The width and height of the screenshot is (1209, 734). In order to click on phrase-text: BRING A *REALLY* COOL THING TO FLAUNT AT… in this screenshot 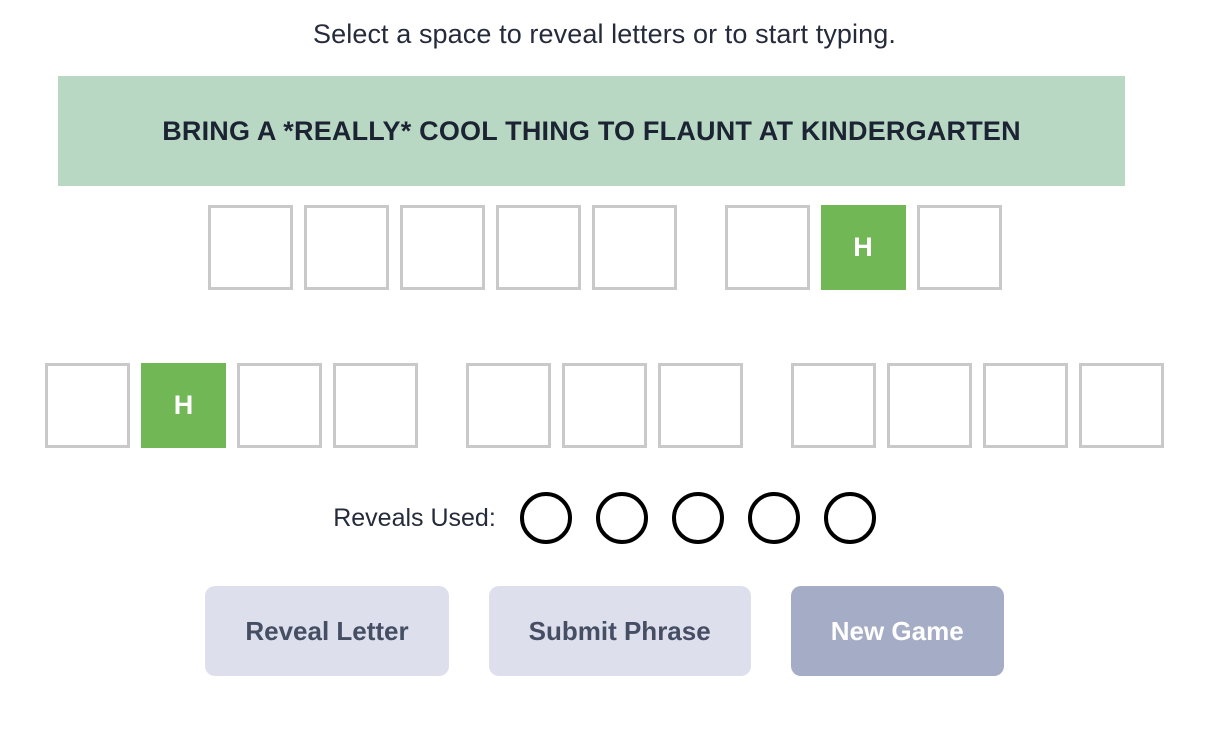, I will do `click(591, 130)`.